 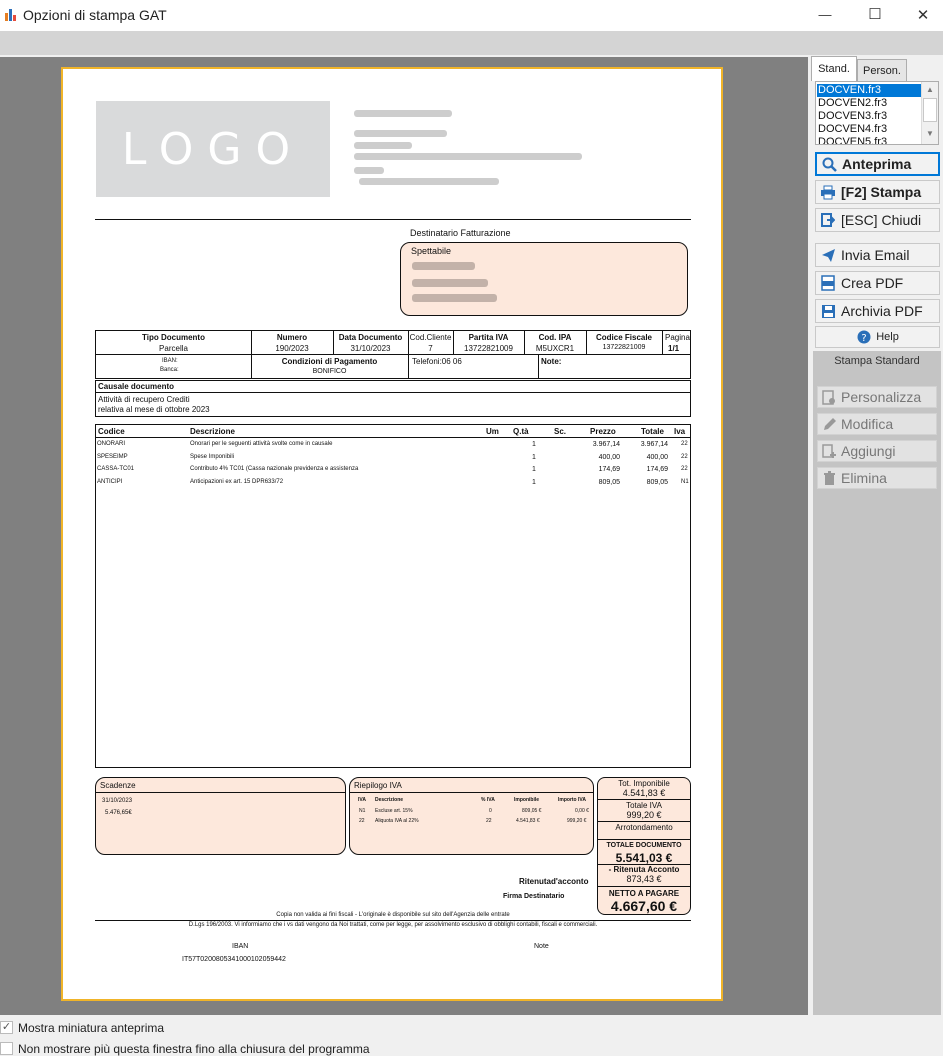 I want to click on exit-icon, so click(x=828, y=220).